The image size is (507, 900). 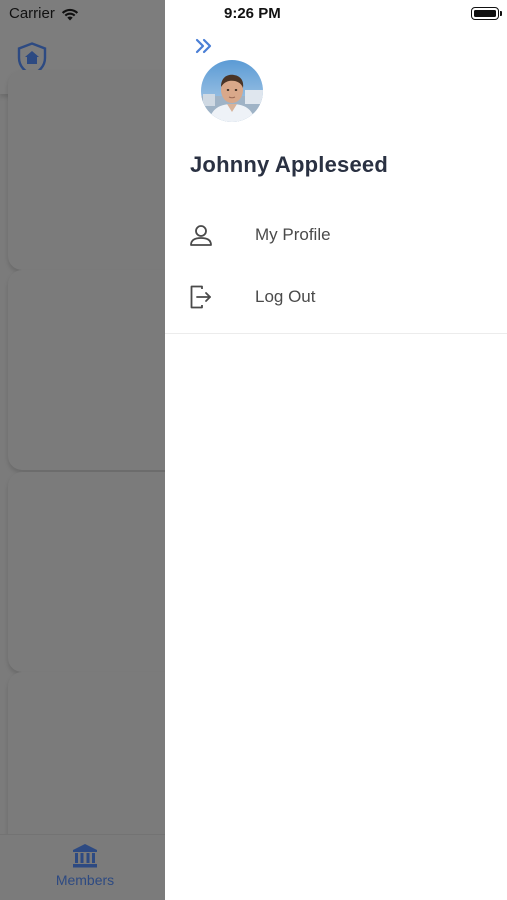 What do you see at coordinates (293, 234) in the screenshot?
I see `menu-item-label: My Profile` at bounding box center [293, 234].